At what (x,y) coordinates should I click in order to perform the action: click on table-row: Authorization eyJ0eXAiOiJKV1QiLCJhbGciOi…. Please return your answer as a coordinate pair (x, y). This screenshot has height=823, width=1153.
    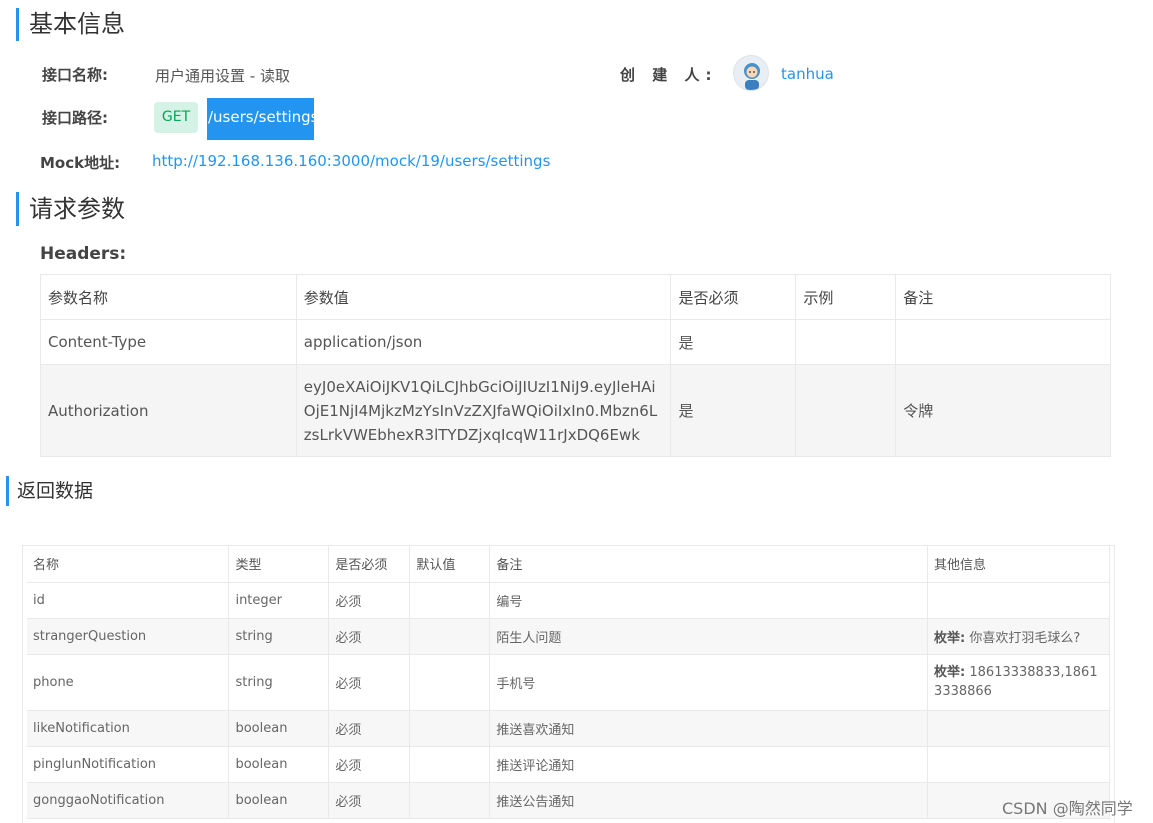
    Looking at the image, I should click on (575, 410).